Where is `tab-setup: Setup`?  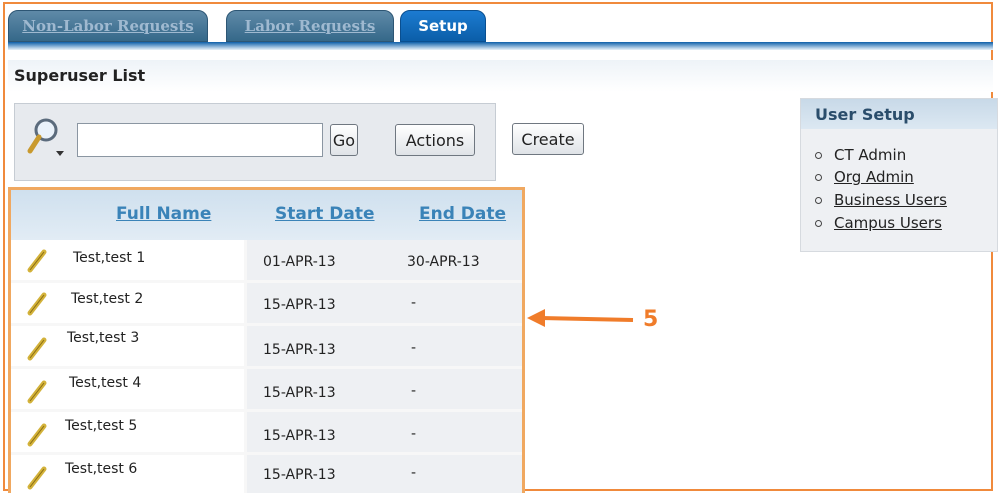
tab-setup: Setup is located at coordinates (443, 26).